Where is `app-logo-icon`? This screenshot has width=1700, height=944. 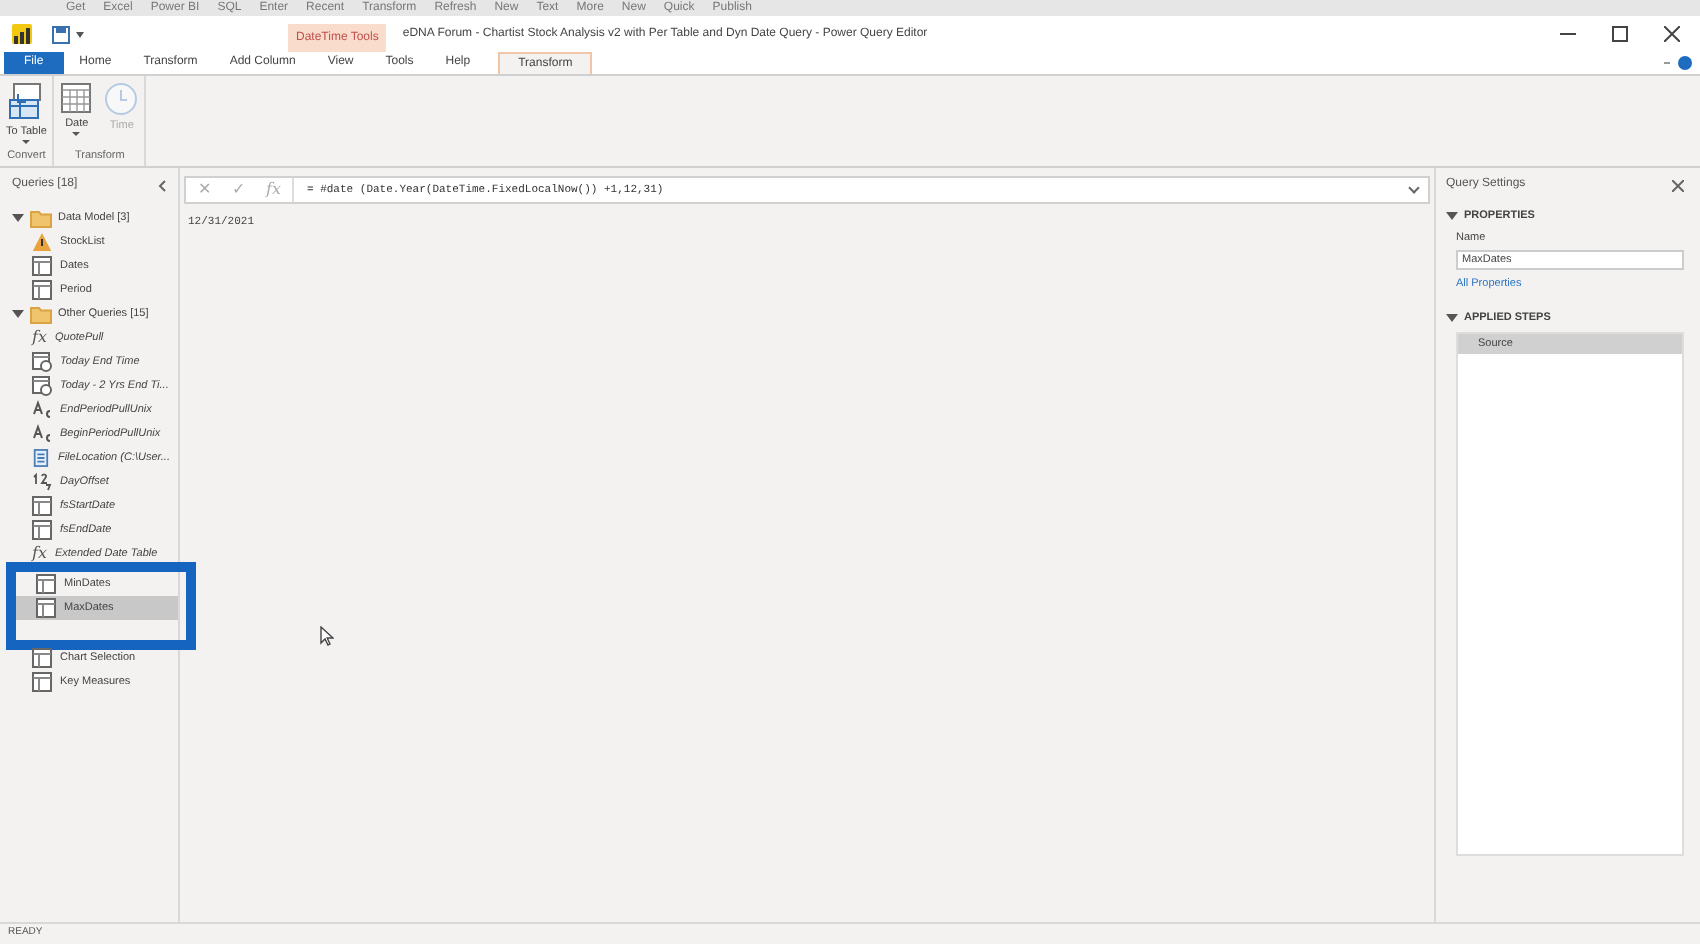 app-logo-icon is located at coordinates (22, 34).